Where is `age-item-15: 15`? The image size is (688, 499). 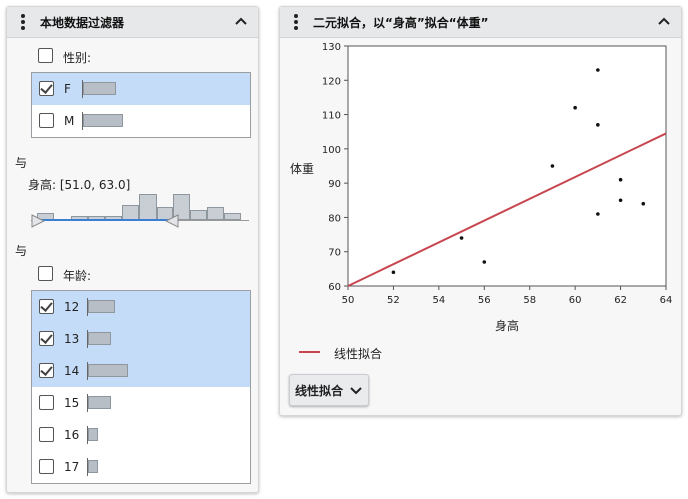
age-item-15: 15 is located at coordinates (141, 403).